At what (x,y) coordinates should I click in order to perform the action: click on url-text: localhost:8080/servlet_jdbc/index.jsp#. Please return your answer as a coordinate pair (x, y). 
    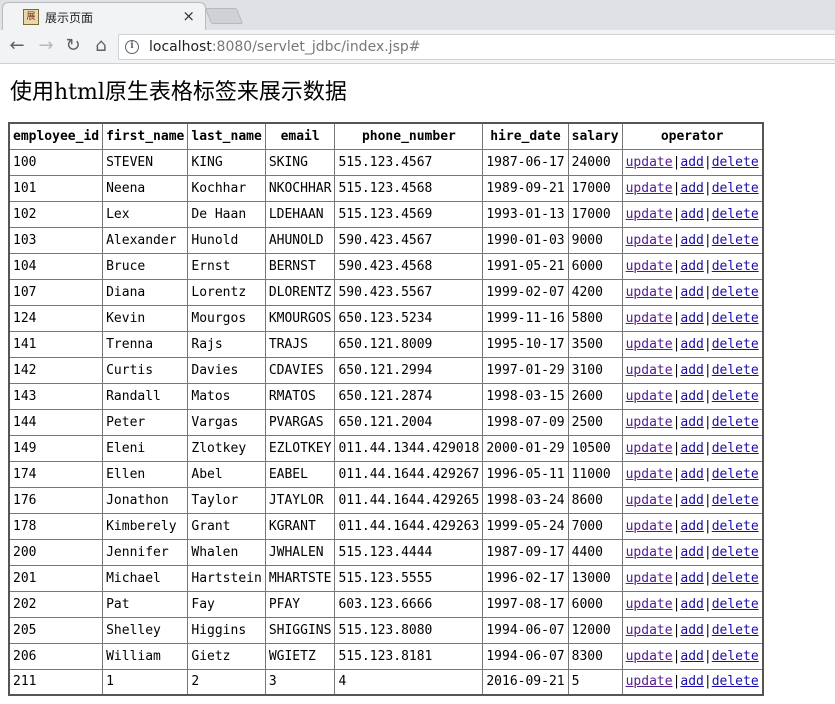
    Looking at the image, I should click on (284, 47).